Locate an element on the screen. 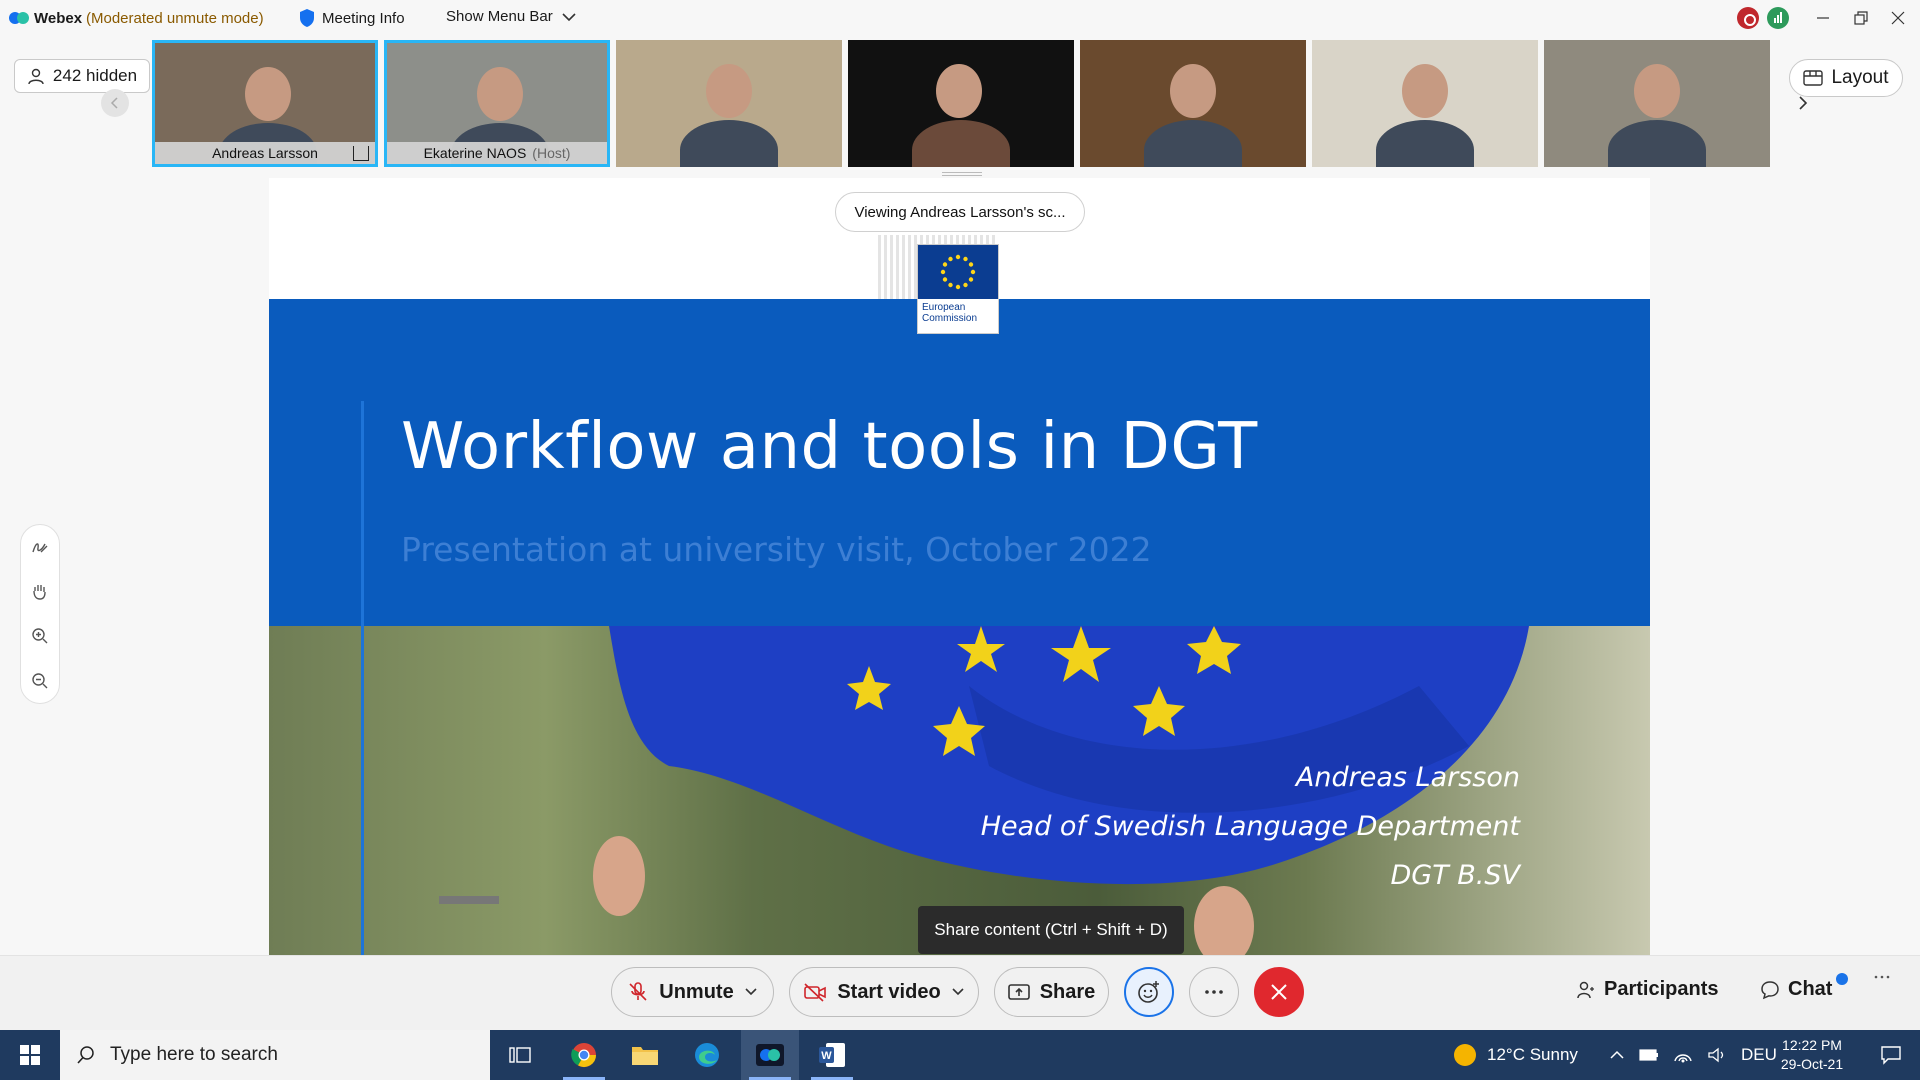 The height and width of the screenshot is (1080, 1920). unmute-button: Unmute is located at coordinates (692, 992).